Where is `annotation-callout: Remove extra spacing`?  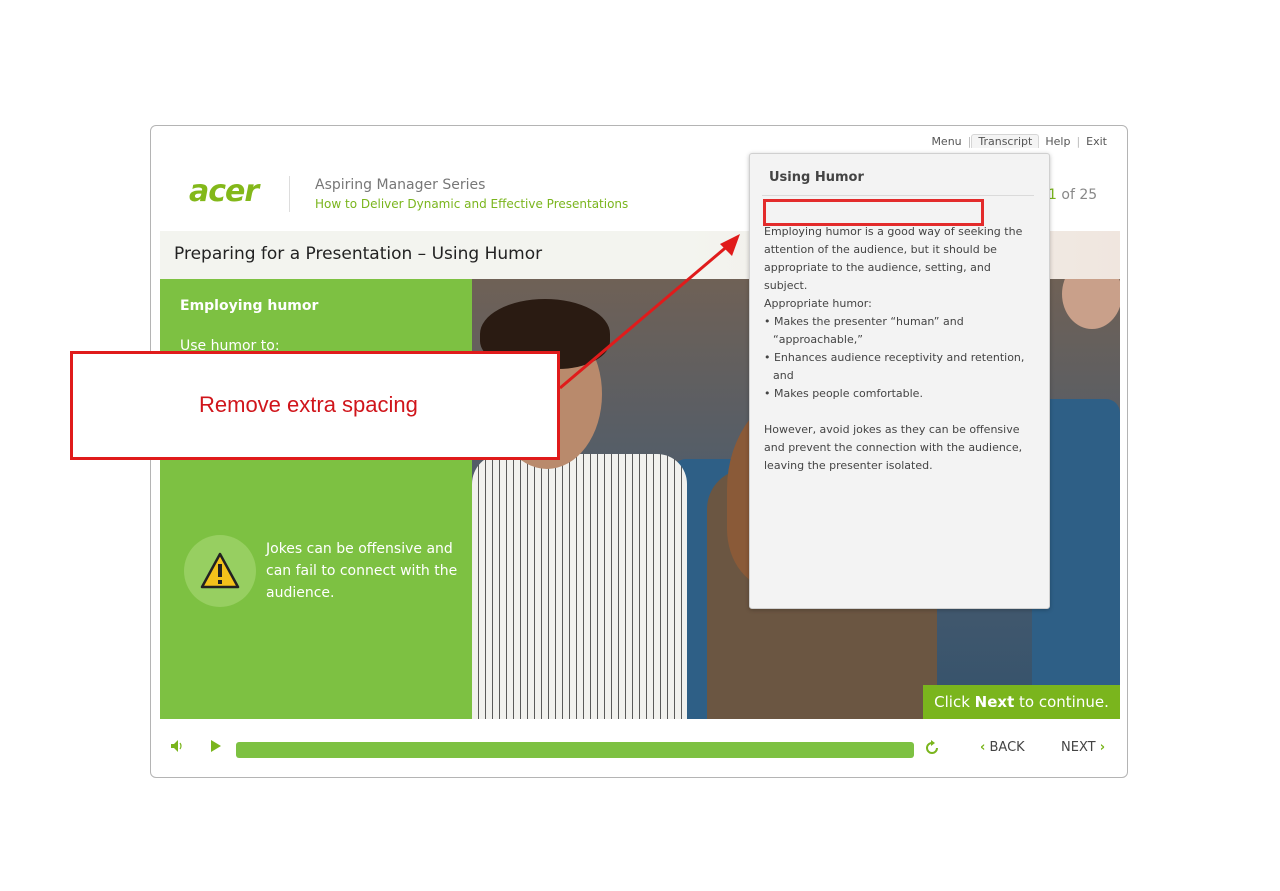
annotation-callout: Remove extra spacing is located at coordinates (315, 405).